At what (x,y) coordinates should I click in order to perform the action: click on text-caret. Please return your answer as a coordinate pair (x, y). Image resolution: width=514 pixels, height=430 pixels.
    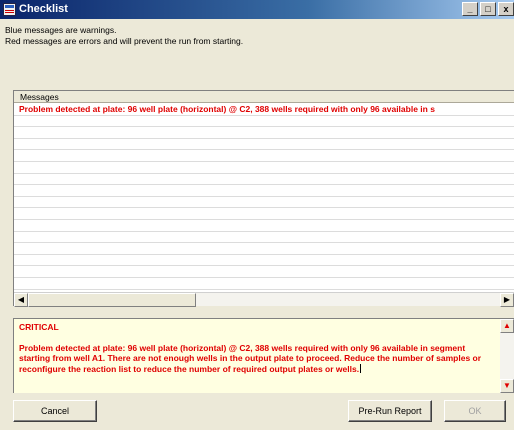
    Looking at the image, I should click on (361, 368).